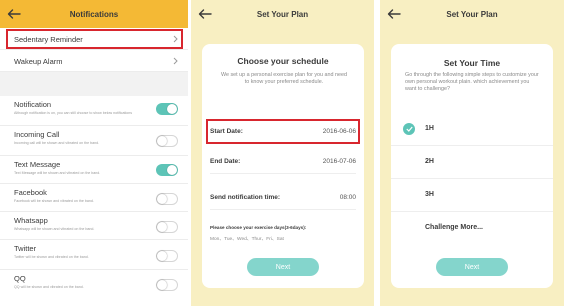 Image resolution: width=564 pixels, height=306 pixels. I want to click on end-date-label: End Date:, so click(225, 161).